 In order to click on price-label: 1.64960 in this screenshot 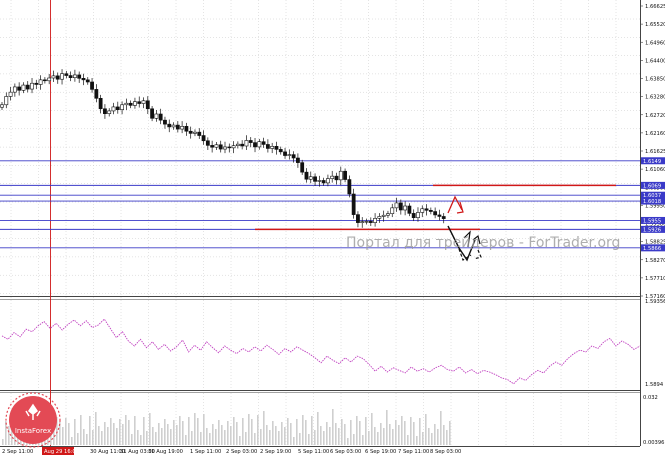, I will do `click(655, 43)`.